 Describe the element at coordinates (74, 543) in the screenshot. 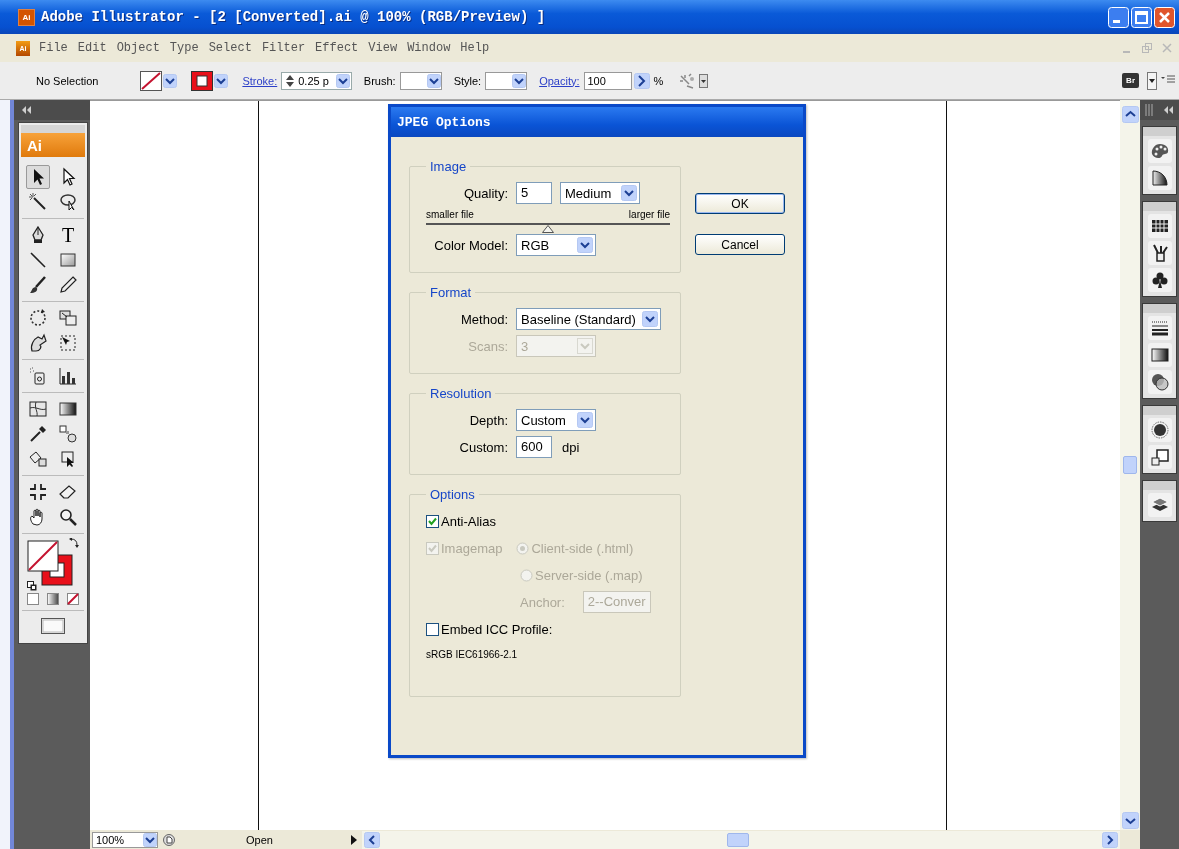

I see `swap-arrows-icon` at that location.